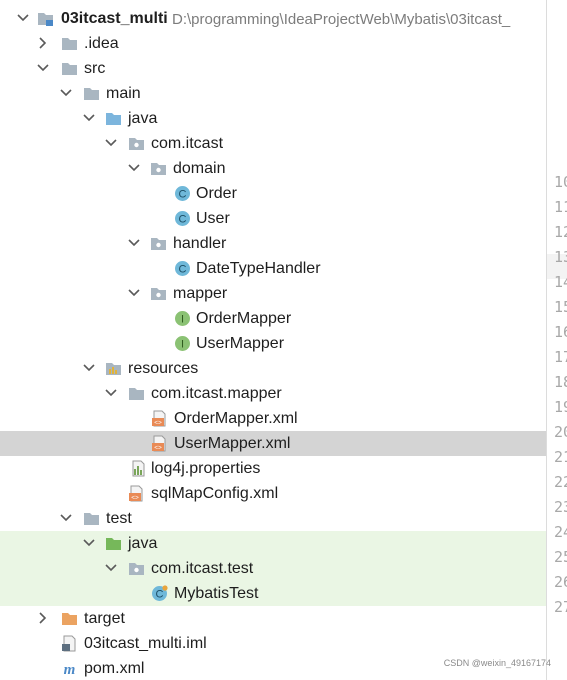 This screenshot has height=680, width=567. What do you see at coordinates (187, 143) in the screenshot?
I see `tree-label: com.itcast` at bounding box center [187, 143].